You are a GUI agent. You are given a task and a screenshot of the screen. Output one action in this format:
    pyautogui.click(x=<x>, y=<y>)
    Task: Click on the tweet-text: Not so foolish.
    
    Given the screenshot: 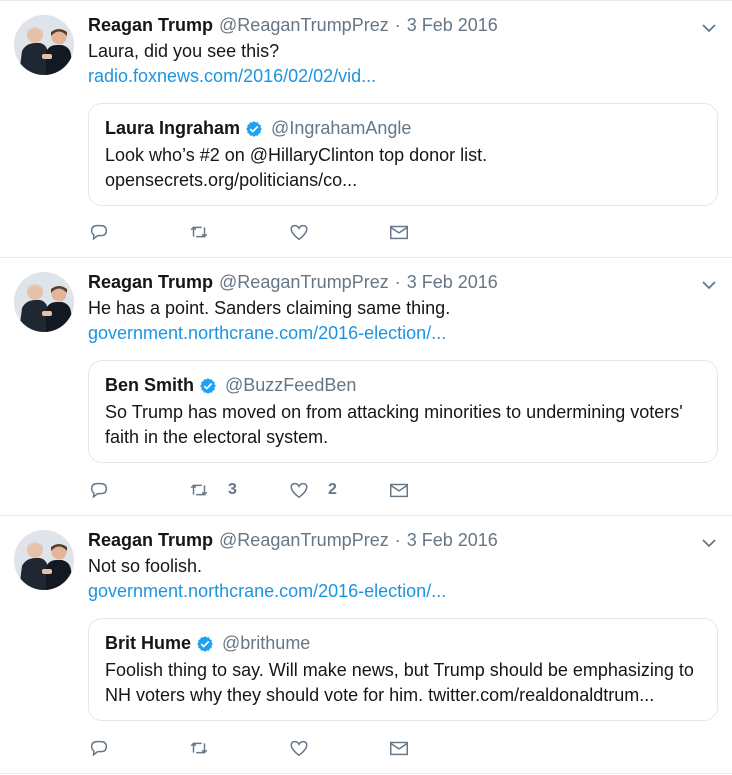 What is the action you would take?
    pyautogui.click(x=145, y=566)
    